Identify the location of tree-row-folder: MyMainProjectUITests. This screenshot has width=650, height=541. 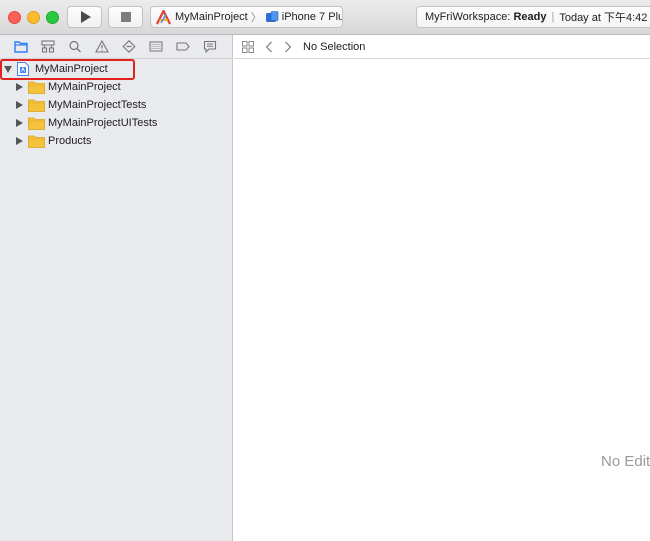
(116, 123).